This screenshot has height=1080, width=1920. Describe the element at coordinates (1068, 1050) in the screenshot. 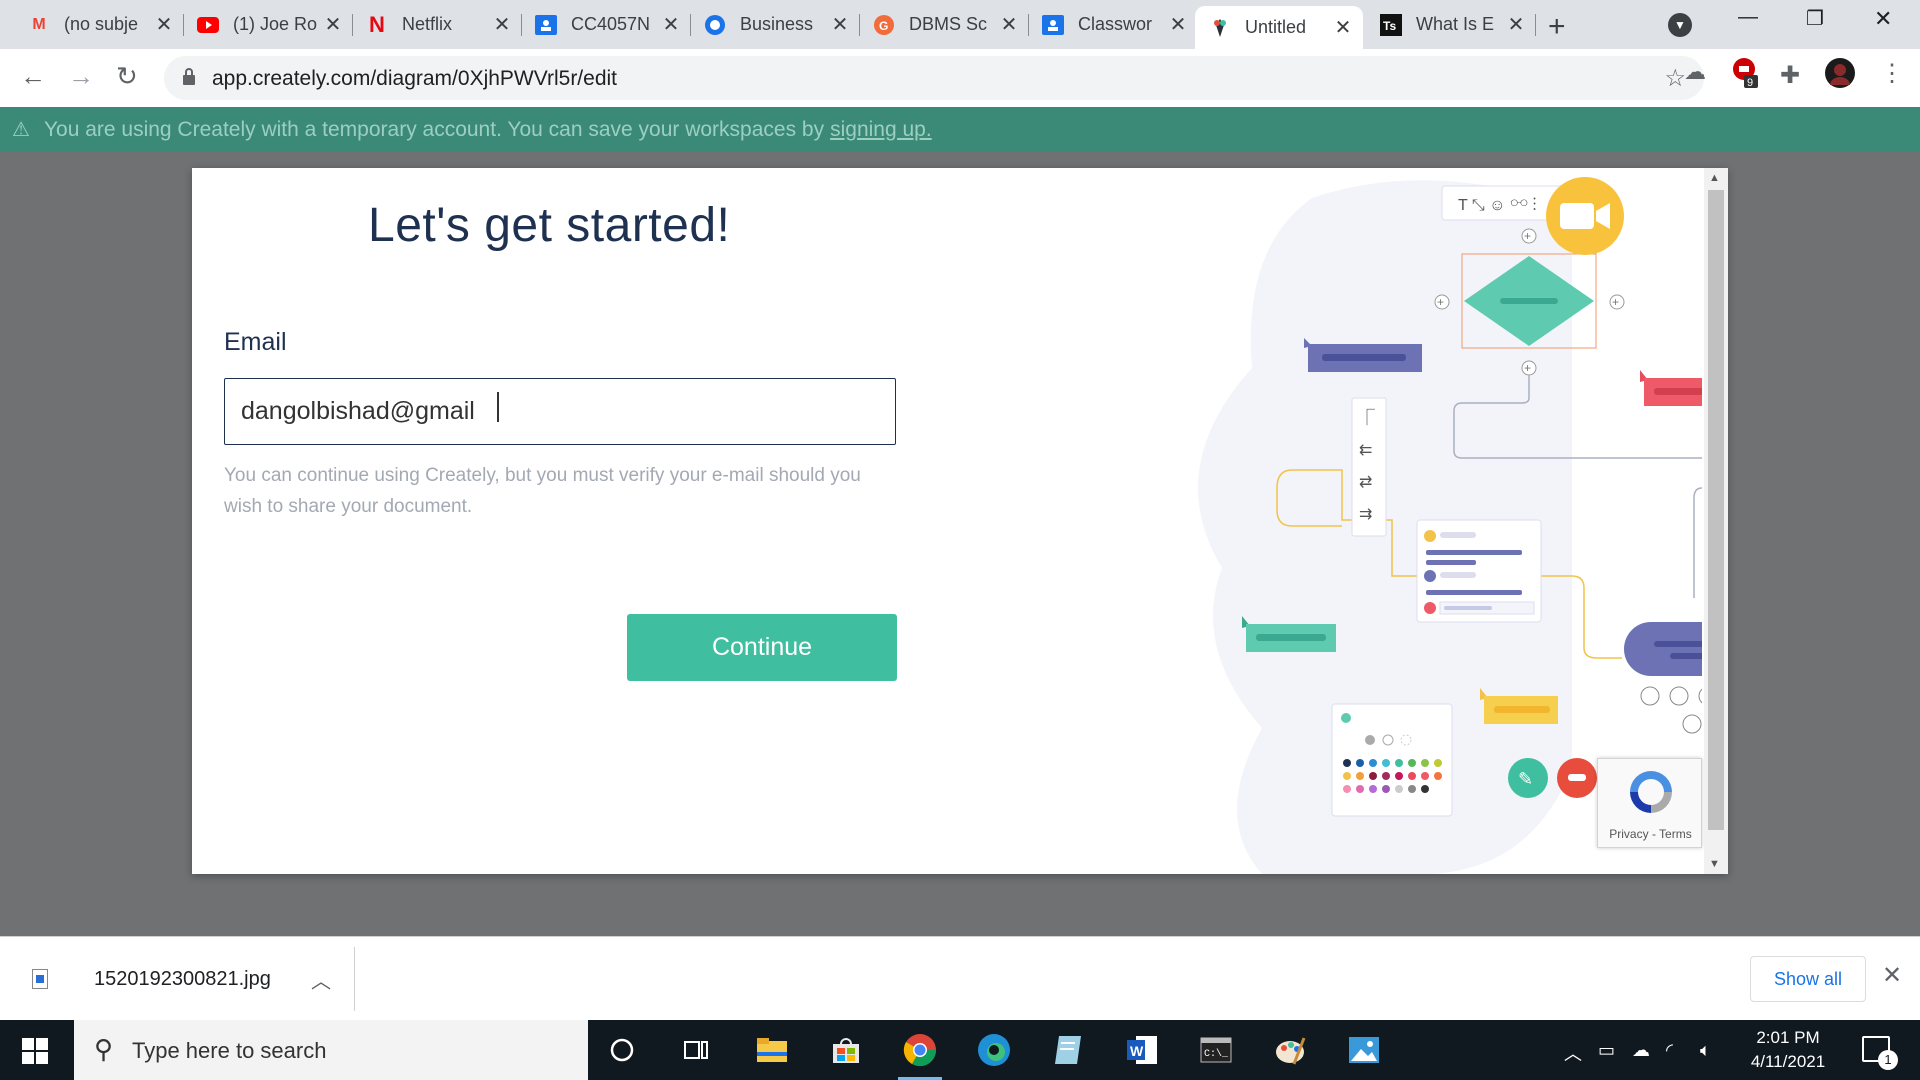

I see `notes-app-icon` at that location.